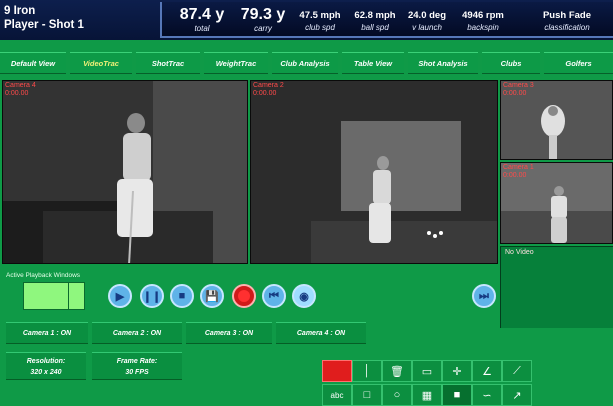  I want to click on trash-icon: 🗑, so click(397, 371).